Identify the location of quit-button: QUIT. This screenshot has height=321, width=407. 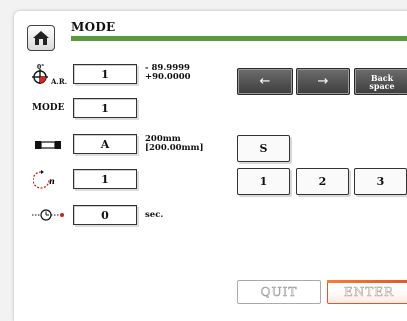
(279, 292).